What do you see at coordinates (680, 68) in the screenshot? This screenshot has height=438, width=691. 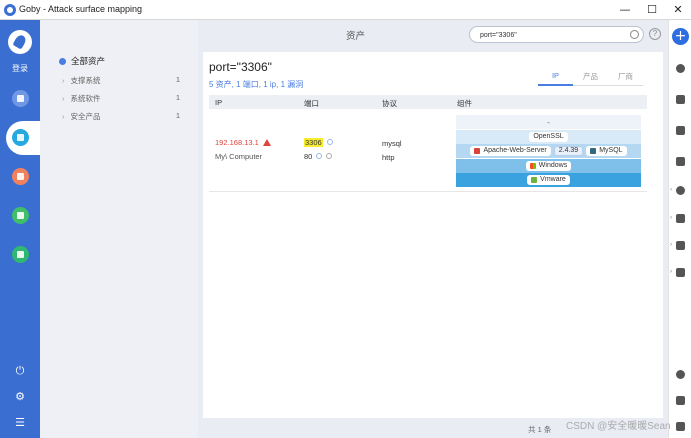 I see `clock-icon` at bounding box center [680, 68].